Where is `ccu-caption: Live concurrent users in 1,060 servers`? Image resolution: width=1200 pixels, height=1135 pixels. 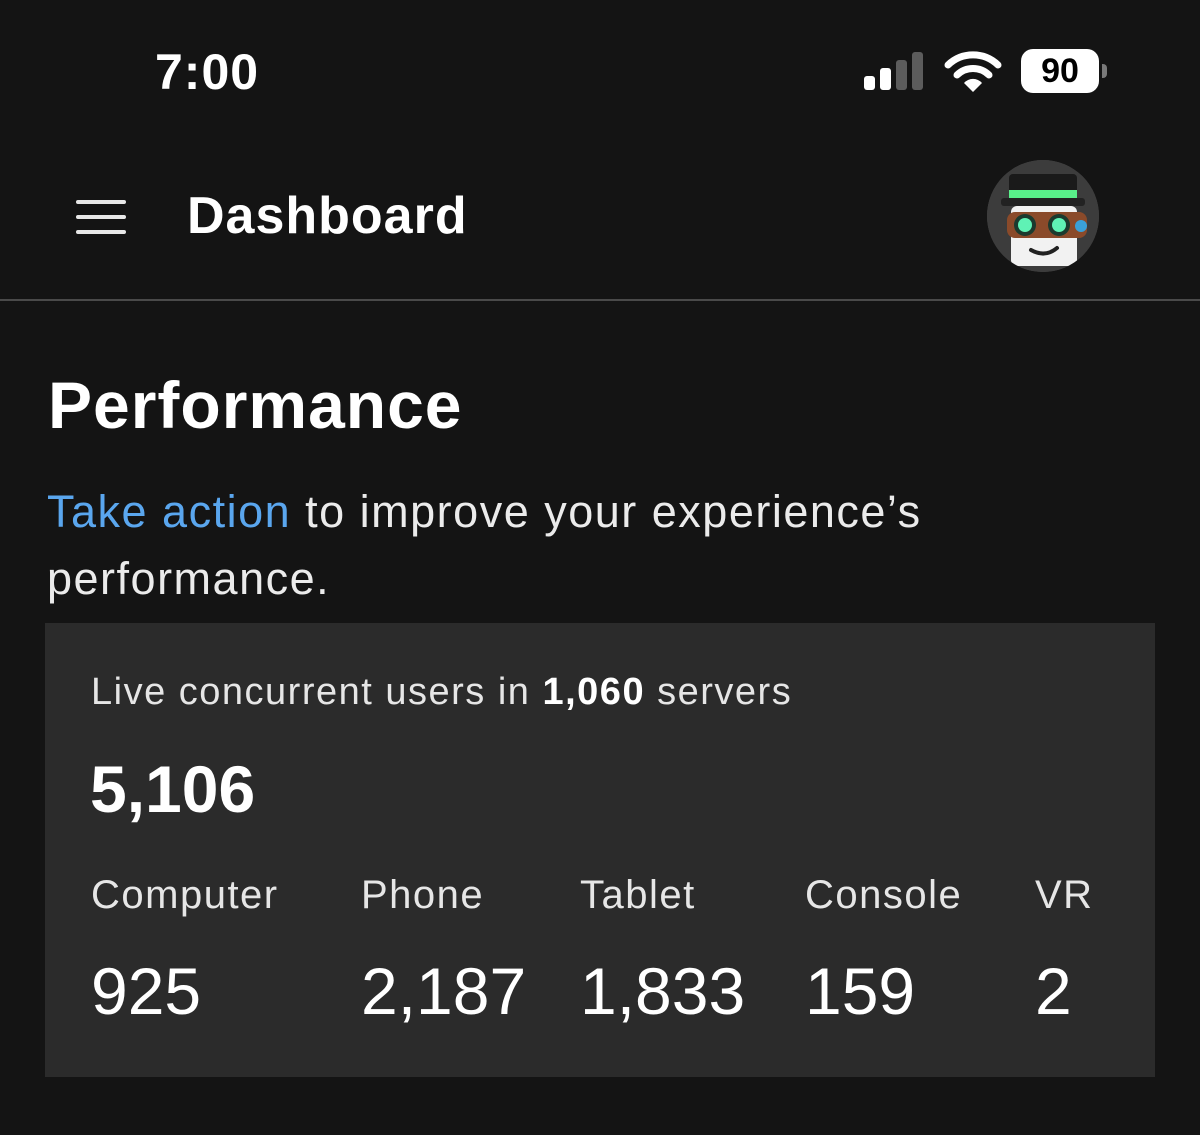
ccu-caption: Live concurrent users in 1,060 servers is located at coordinates (441, 692).